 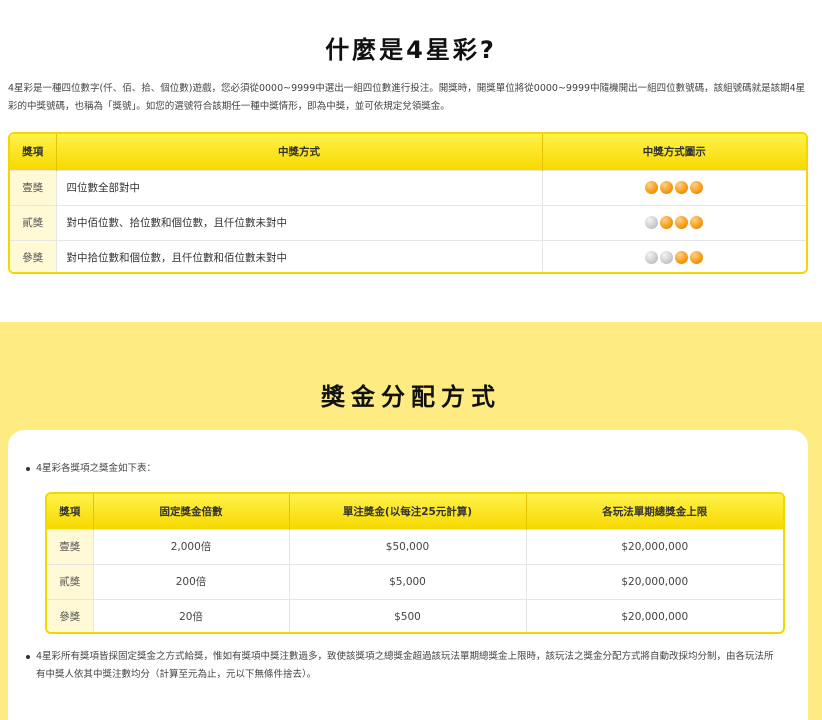 What do you see at coordinates (299, 222) in the screenshot?
I see `win-method: 對中佰位數、拾位數和個位數，且仟位數未對中` at bounding box center [299, 222].